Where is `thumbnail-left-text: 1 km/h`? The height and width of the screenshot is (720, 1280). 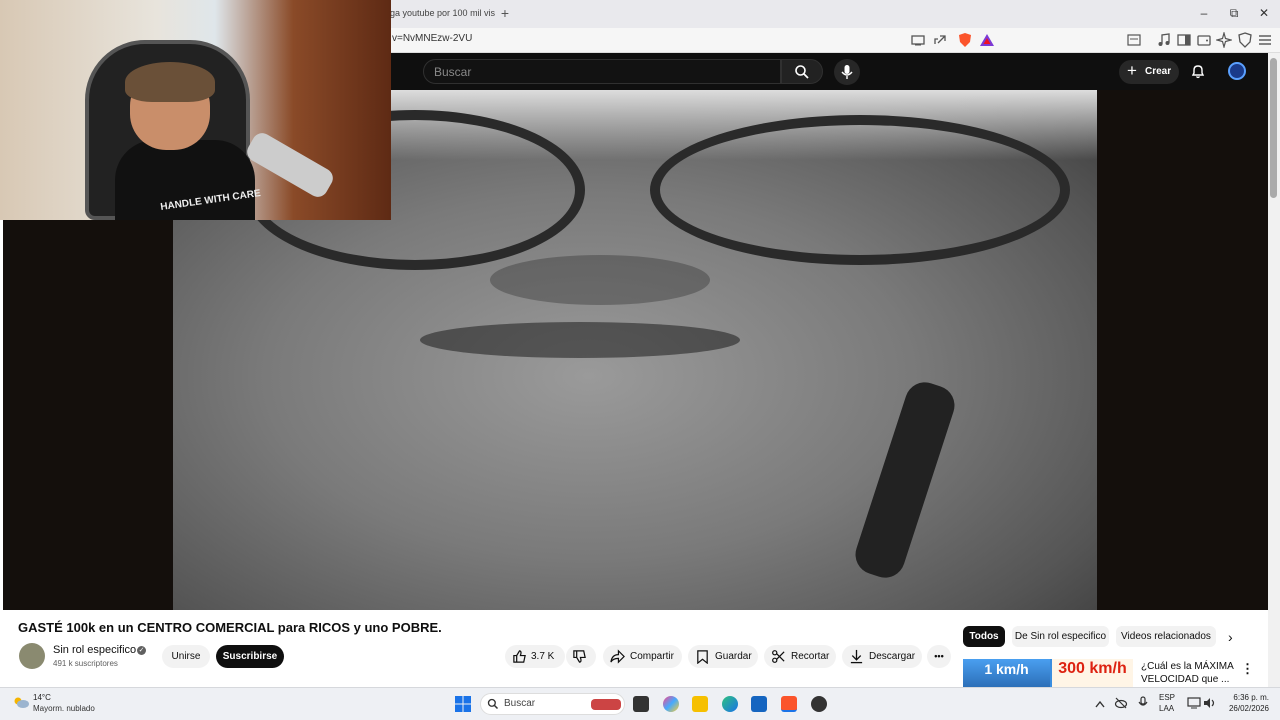
thumbnail-left-text: 1 km/h is located at coordinates (1006, 673).